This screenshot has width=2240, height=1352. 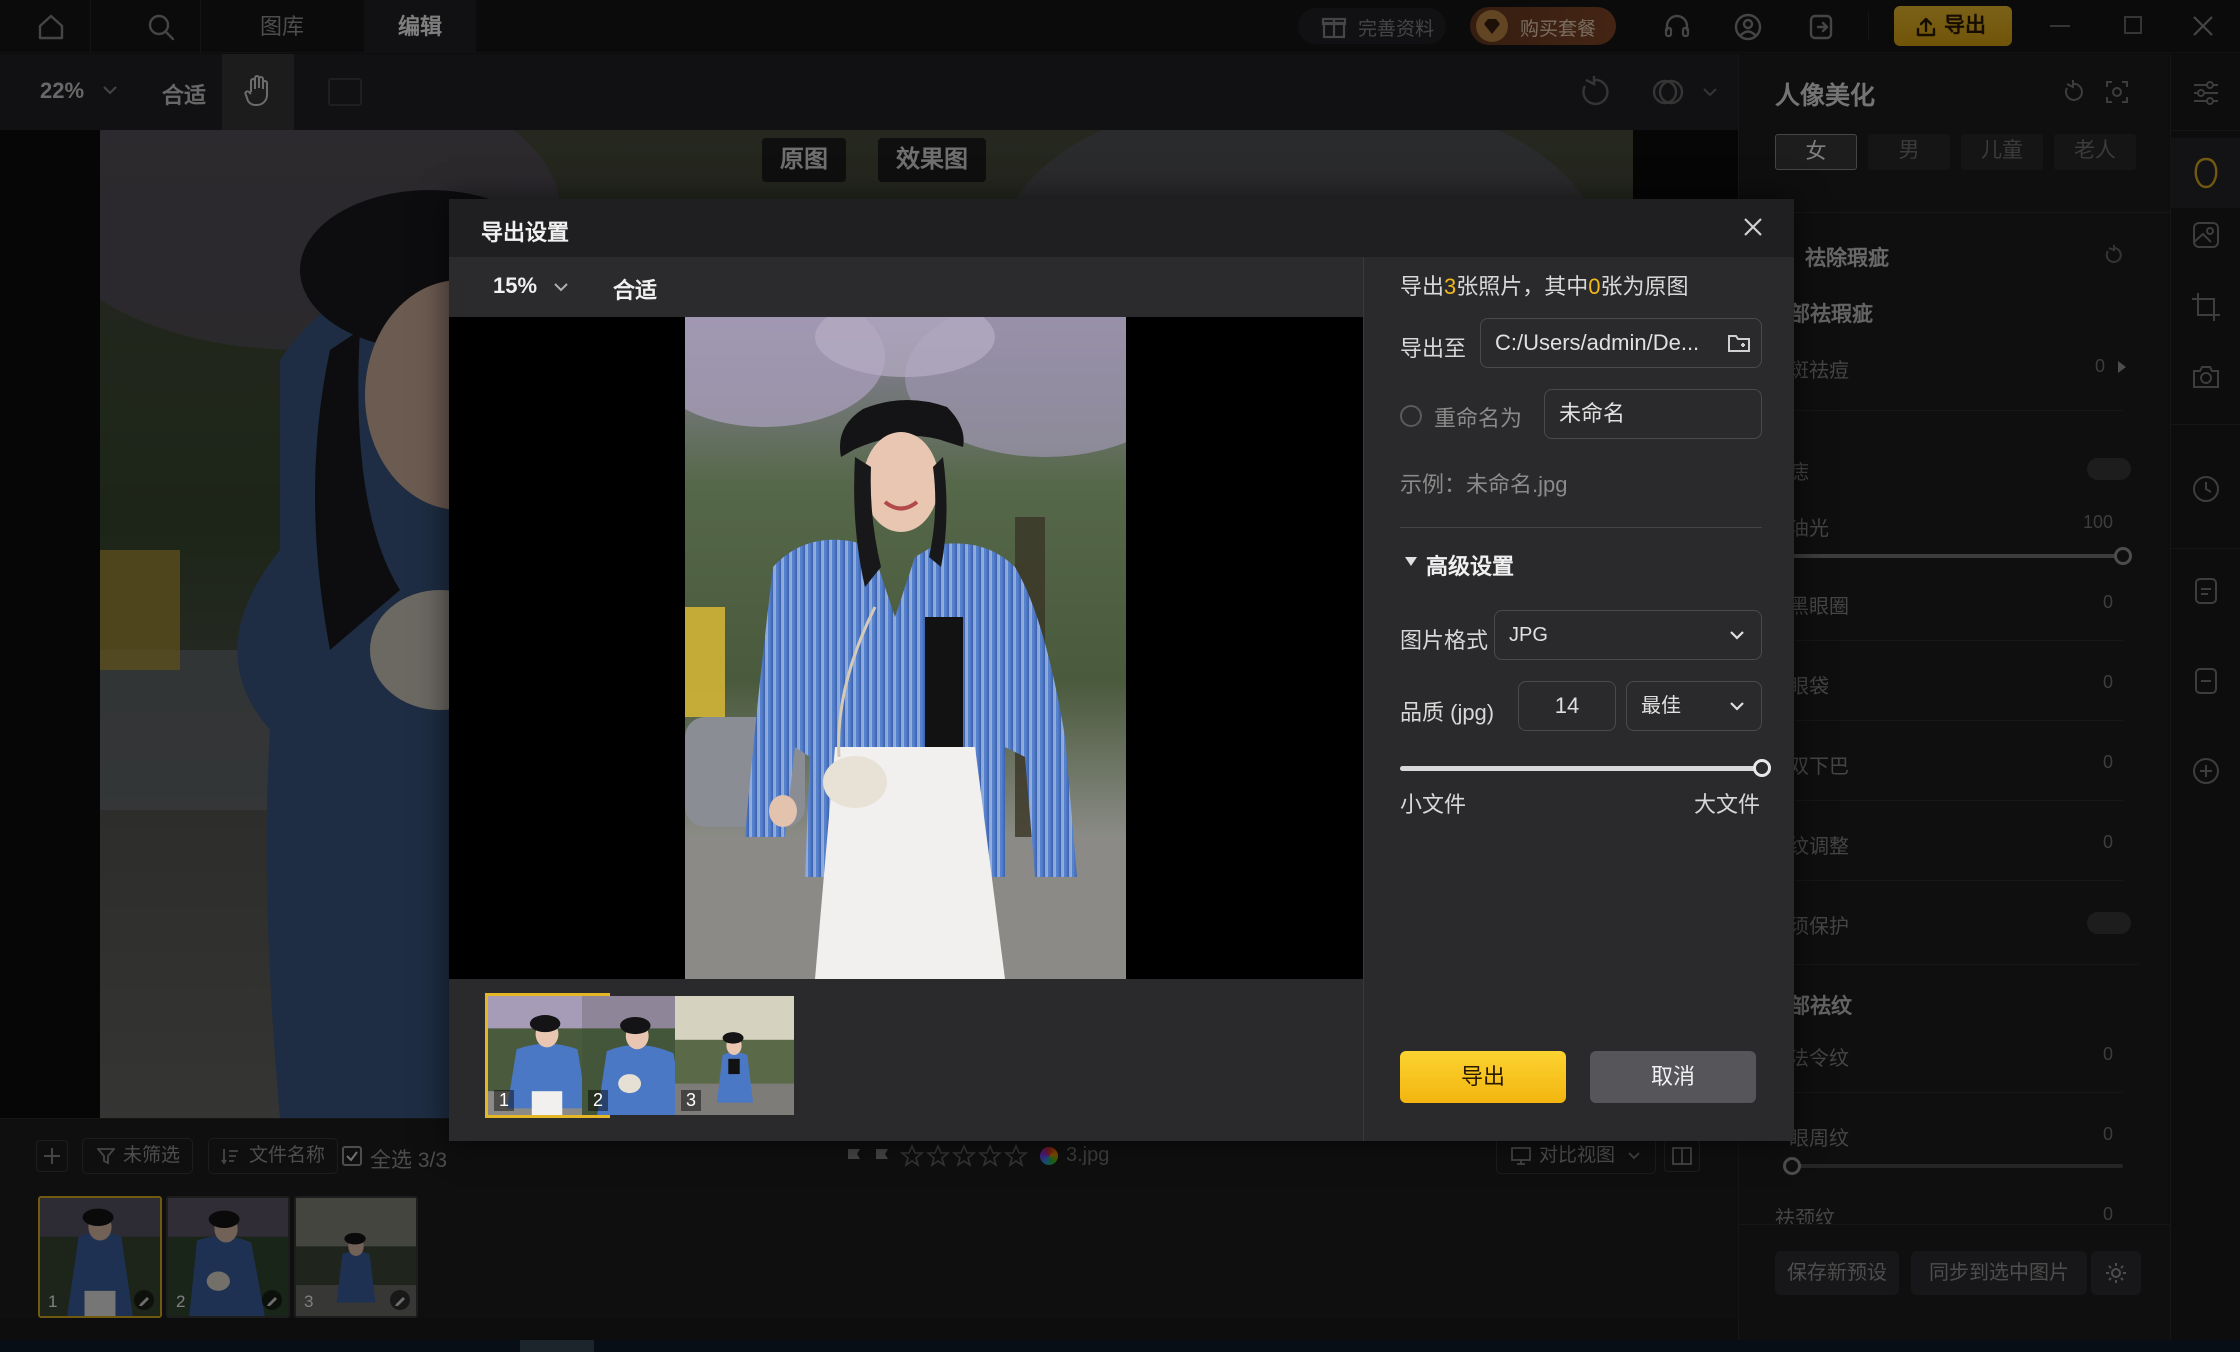 I want to click on quality-value: 14, so click(x=1567, y=705).